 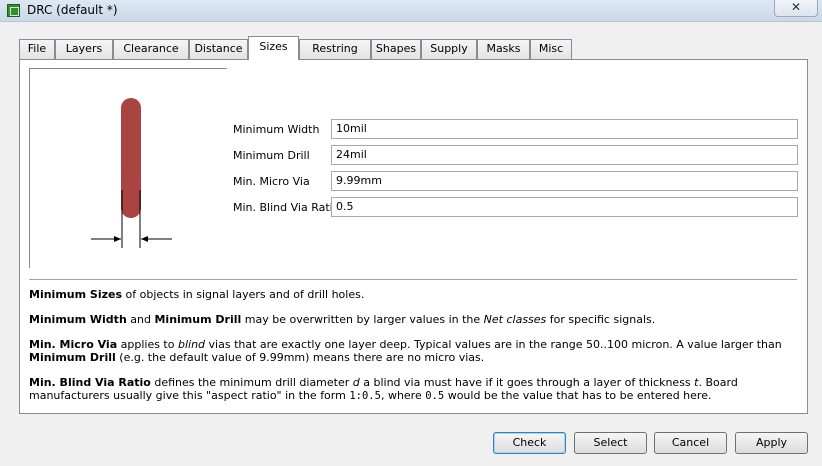 I want to click on tab-distance: Distance, so click(x=218, y=49).